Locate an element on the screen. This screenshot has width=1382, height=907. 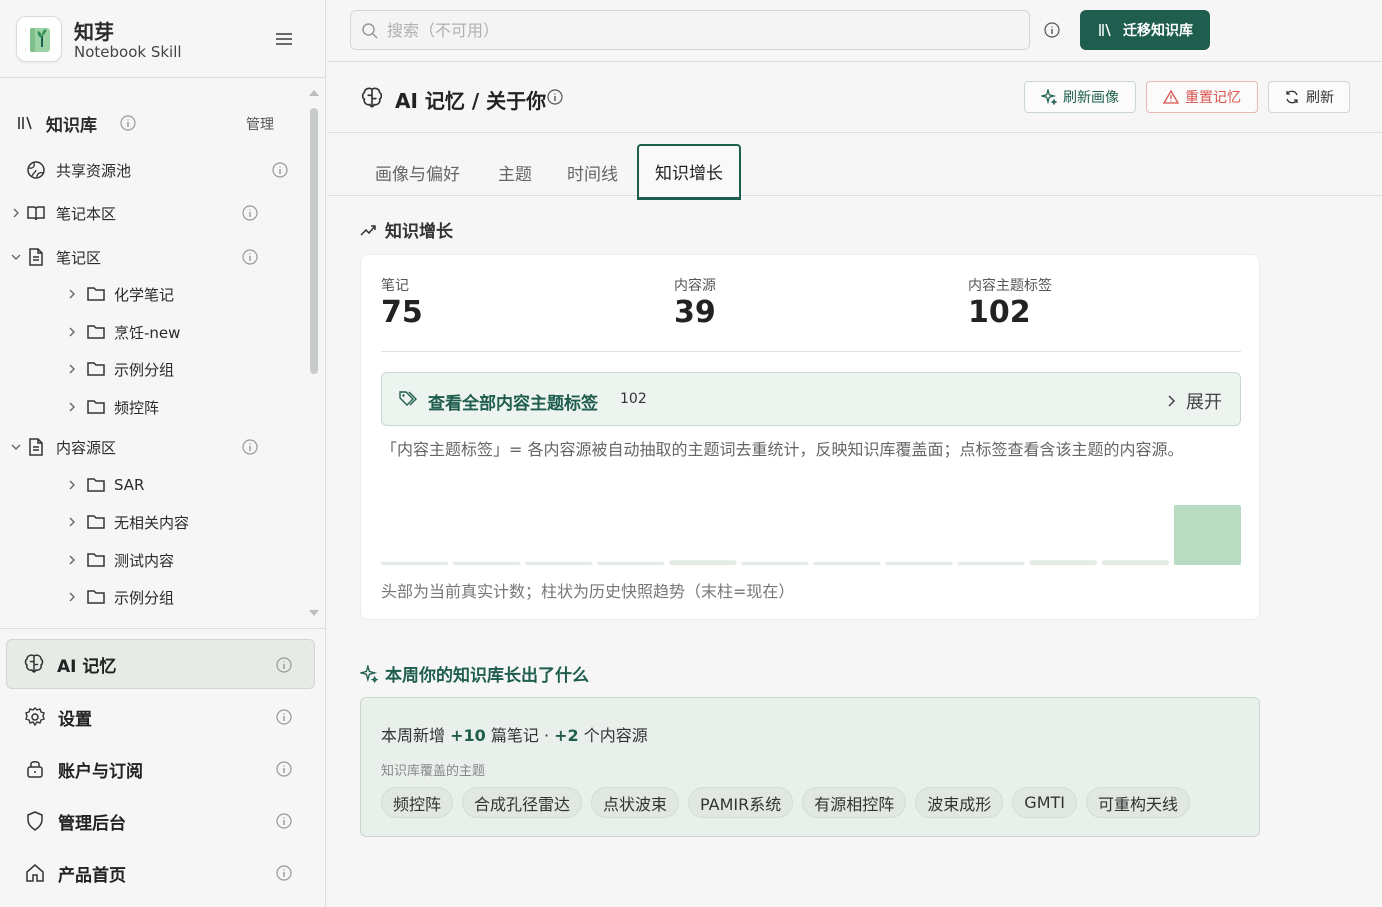
sidebar-menu-button is located at coordinates (284, 39).